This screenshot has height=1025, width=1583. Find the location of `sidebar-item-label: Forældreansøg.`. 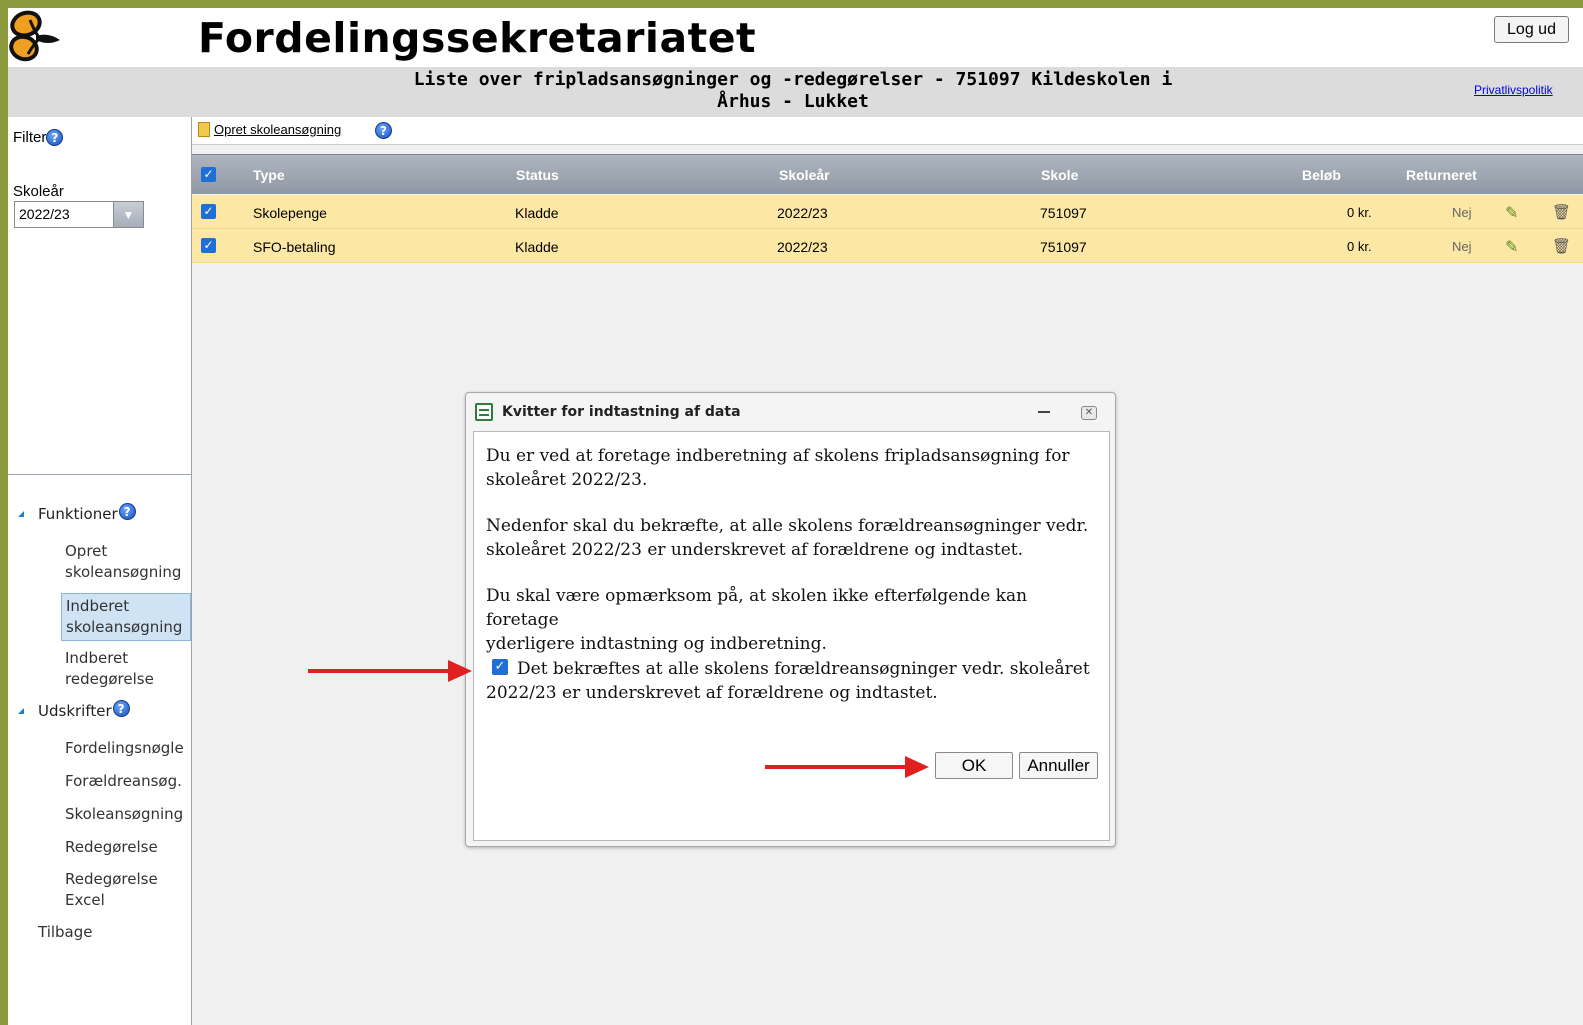

sidebar-item-label: Forældreansøg. is located at coordinates (123, 781).